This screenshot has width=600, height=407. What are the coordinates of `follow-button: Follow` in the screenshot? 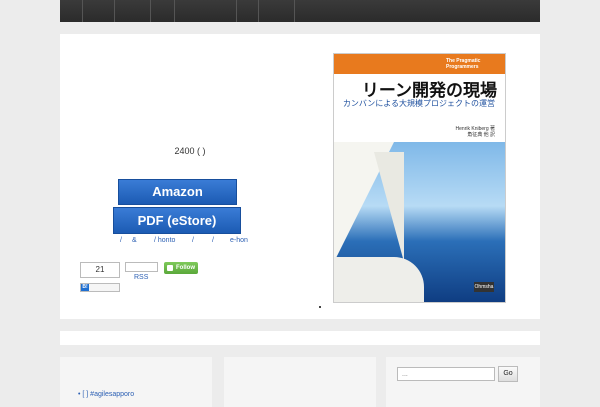 It's located at (181, 268).